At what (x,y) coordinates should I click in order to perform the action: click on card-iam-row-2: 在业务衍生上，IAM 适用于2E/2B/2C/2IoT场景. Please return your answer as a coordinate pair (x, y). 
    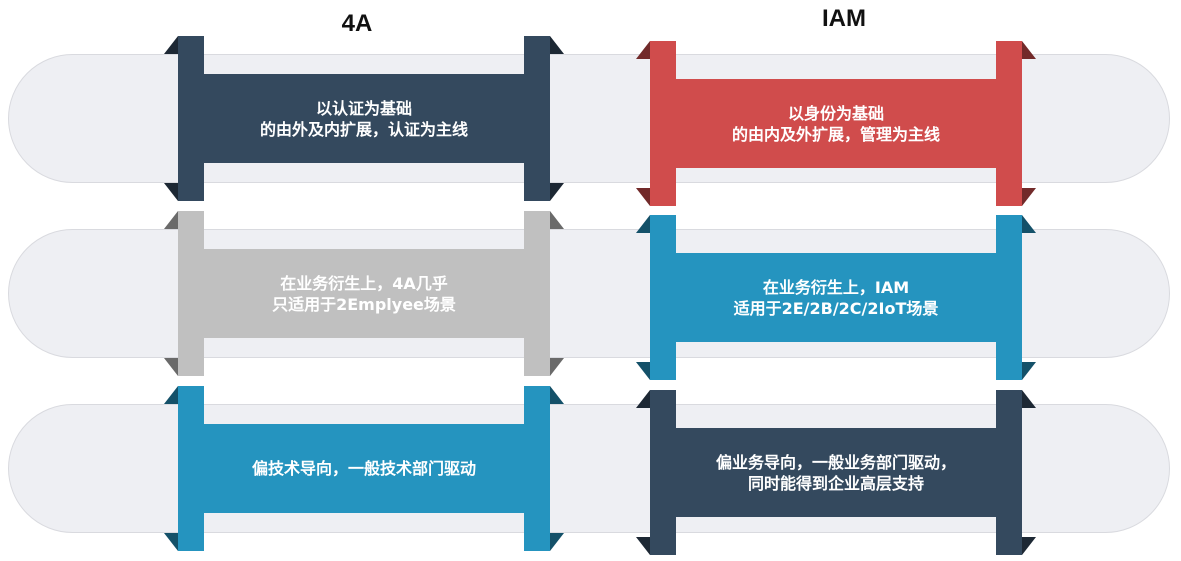
    Looking at the image, I should click on (836, 297).